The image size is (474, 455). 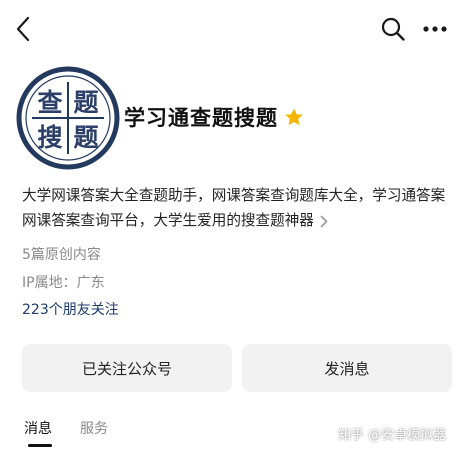 I want to click on avatar-char-2: 题, so click(x=85, y=102).